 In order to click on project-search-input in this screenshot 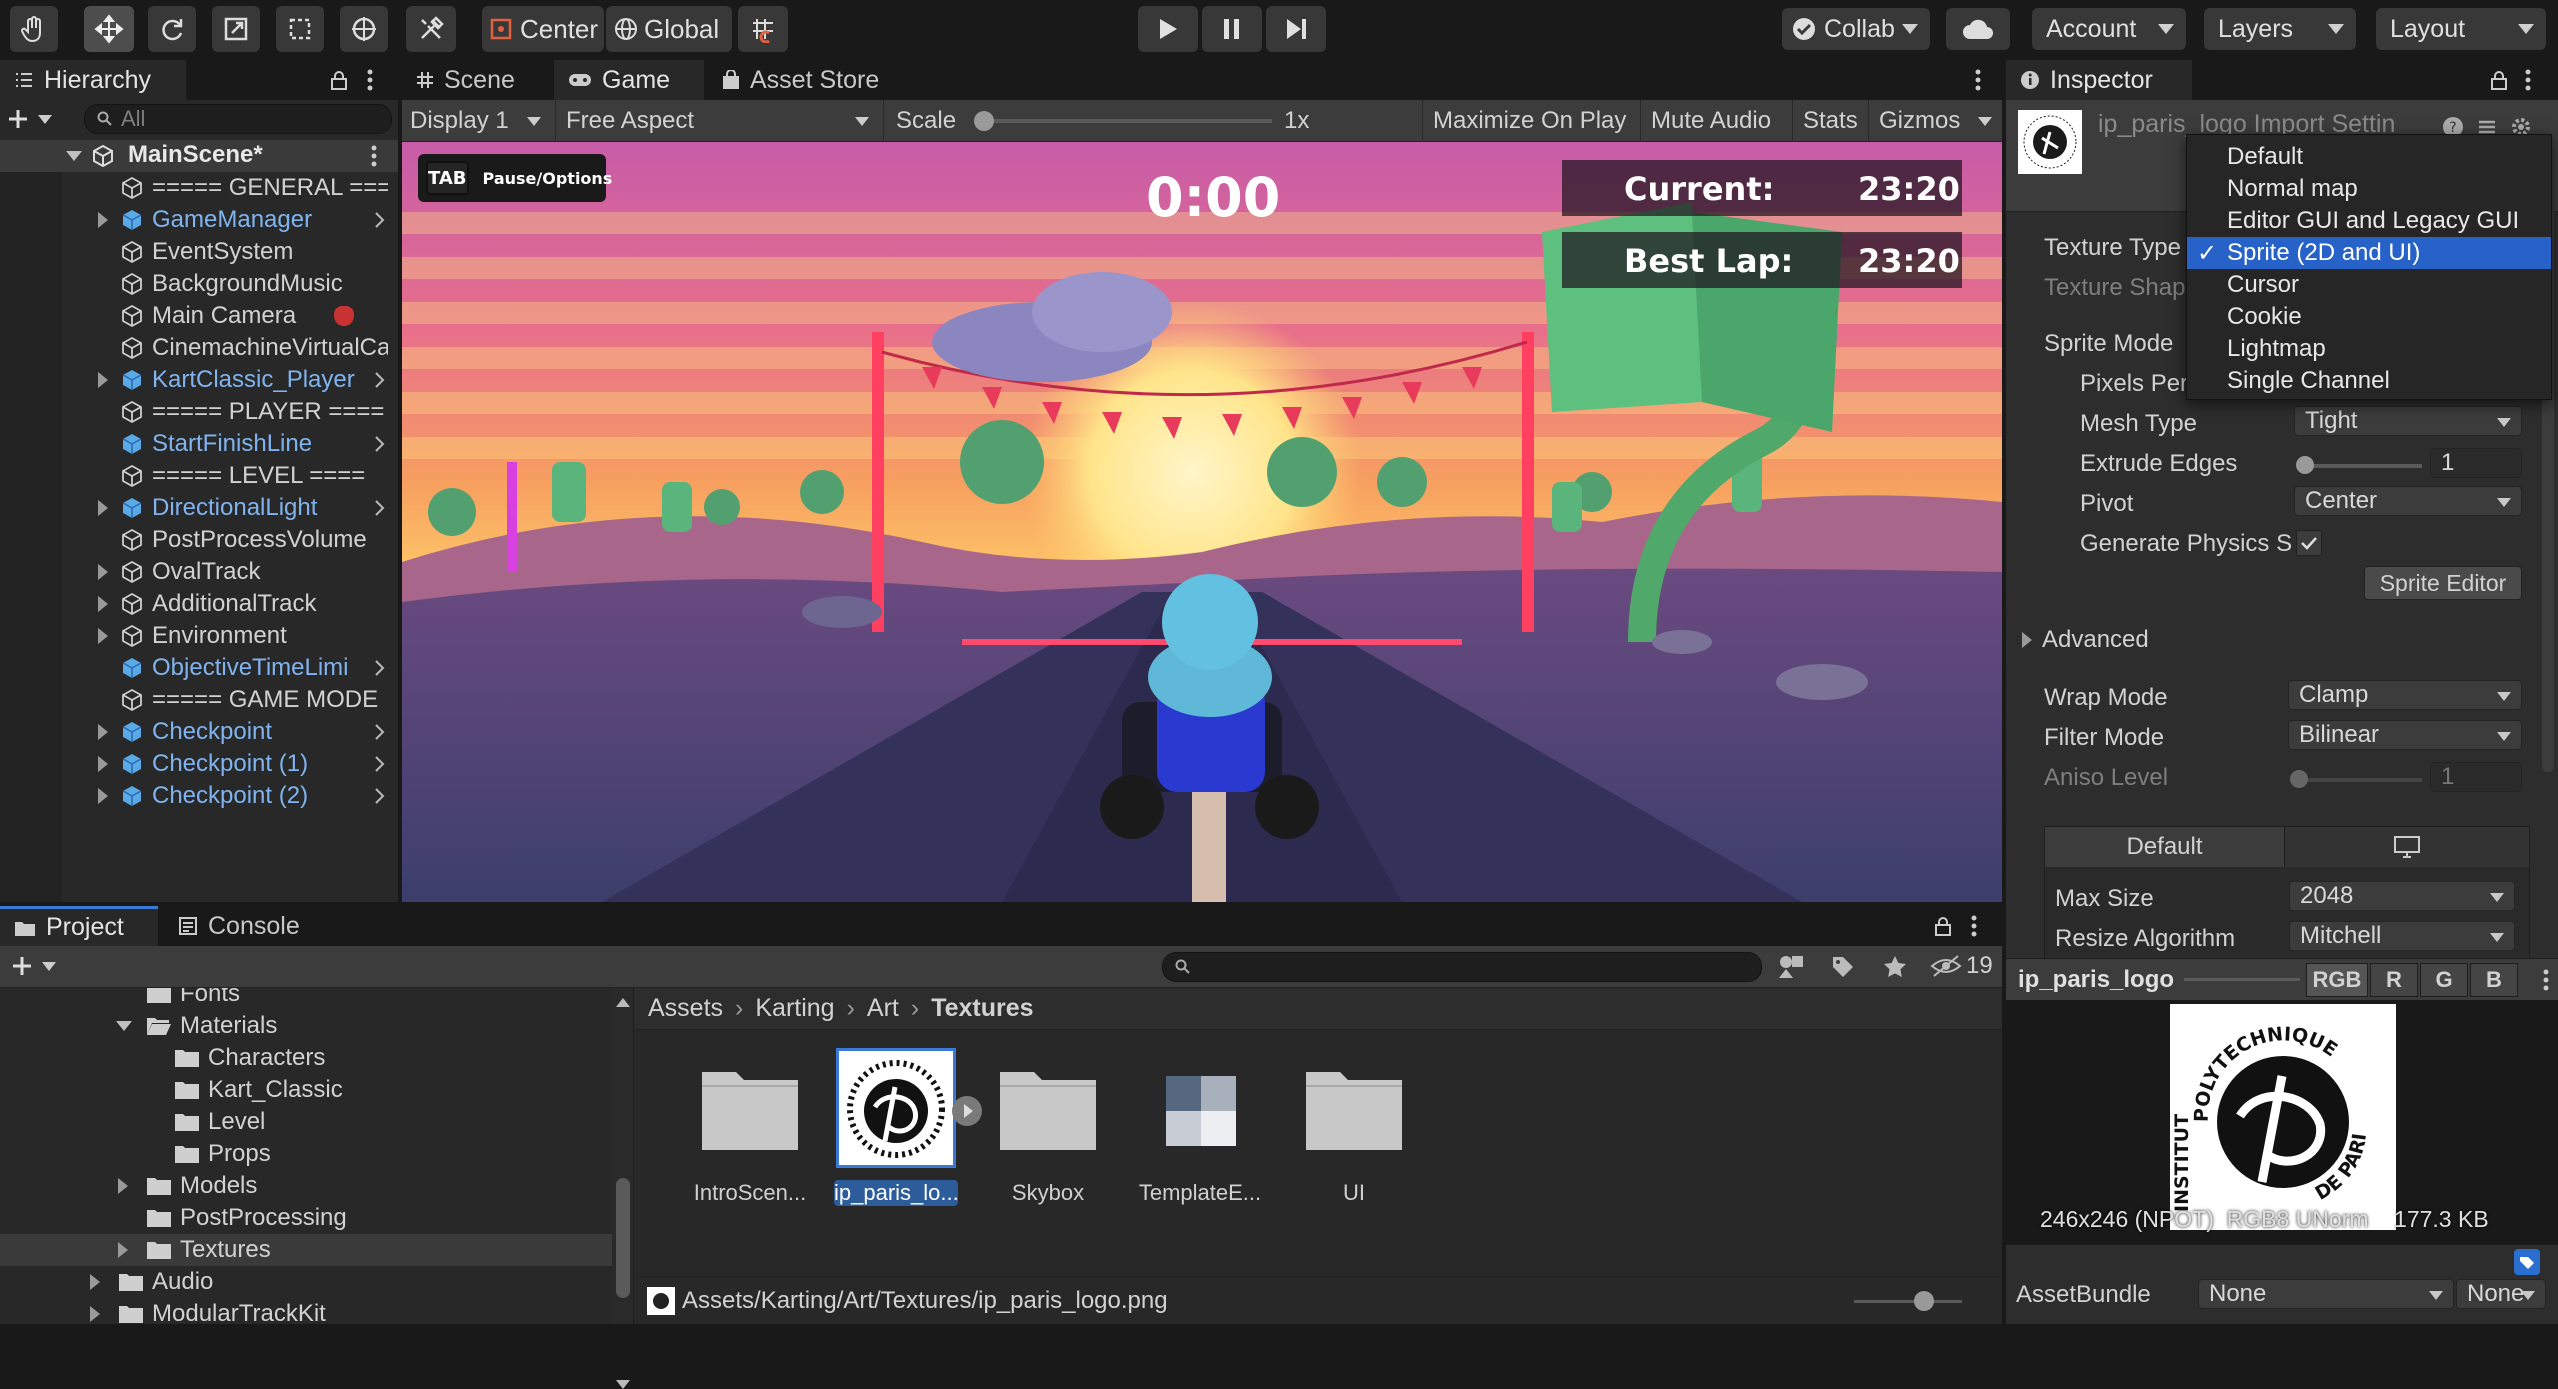, I will do `click(1462, 967)`.